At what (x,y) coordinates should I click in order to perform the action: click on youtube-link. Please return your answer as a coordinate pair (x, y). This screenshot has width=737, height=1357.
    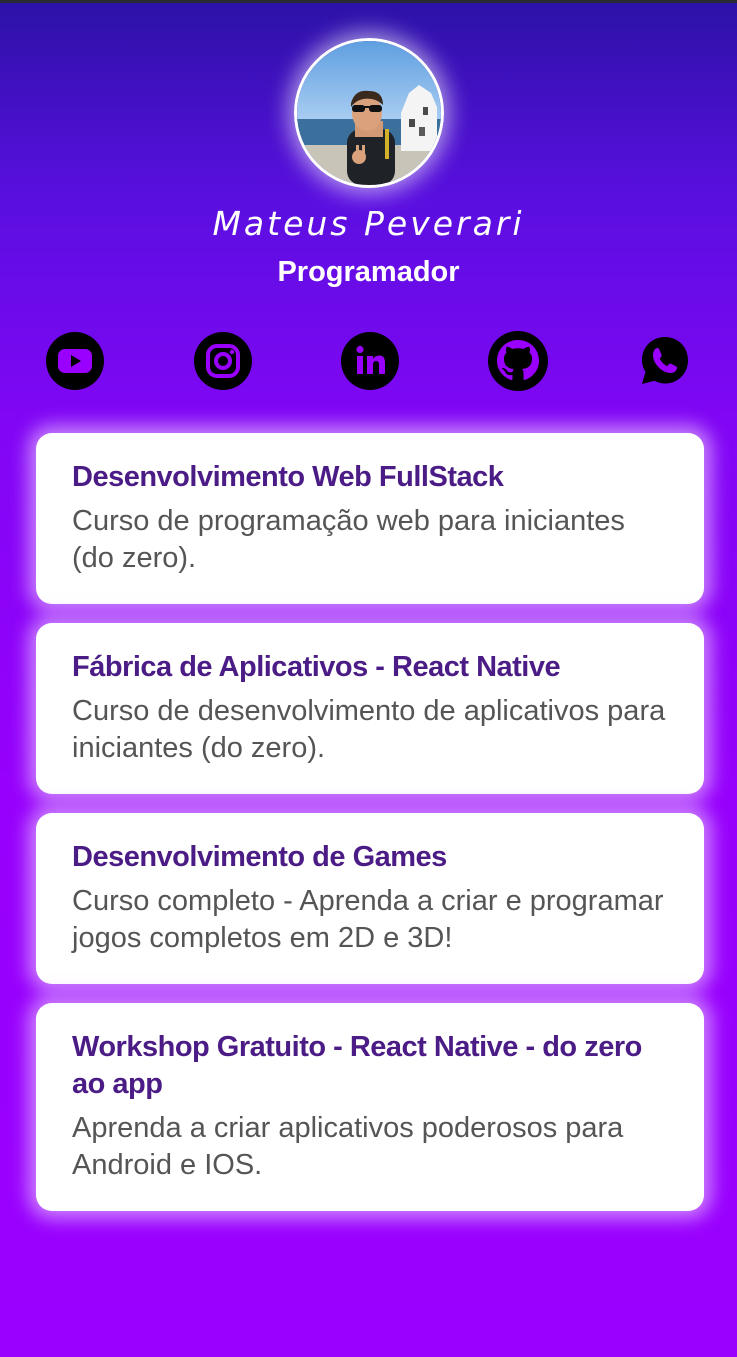
    Looking at the image, I should click on (75, 361).